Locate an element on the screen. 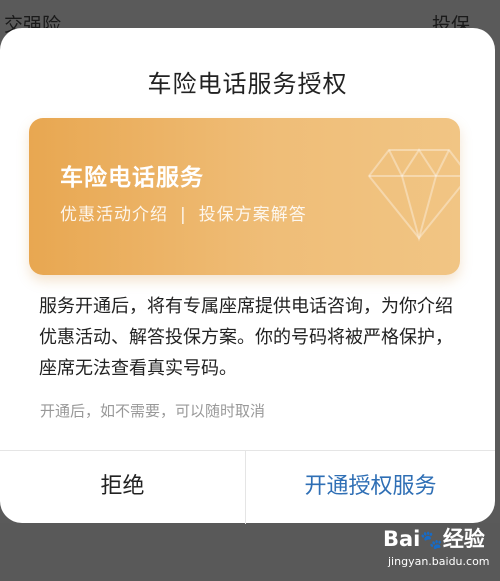  card-subtitle: 优惠活动介绍 | 投保方案解答 is located at coordinates (183, 212).